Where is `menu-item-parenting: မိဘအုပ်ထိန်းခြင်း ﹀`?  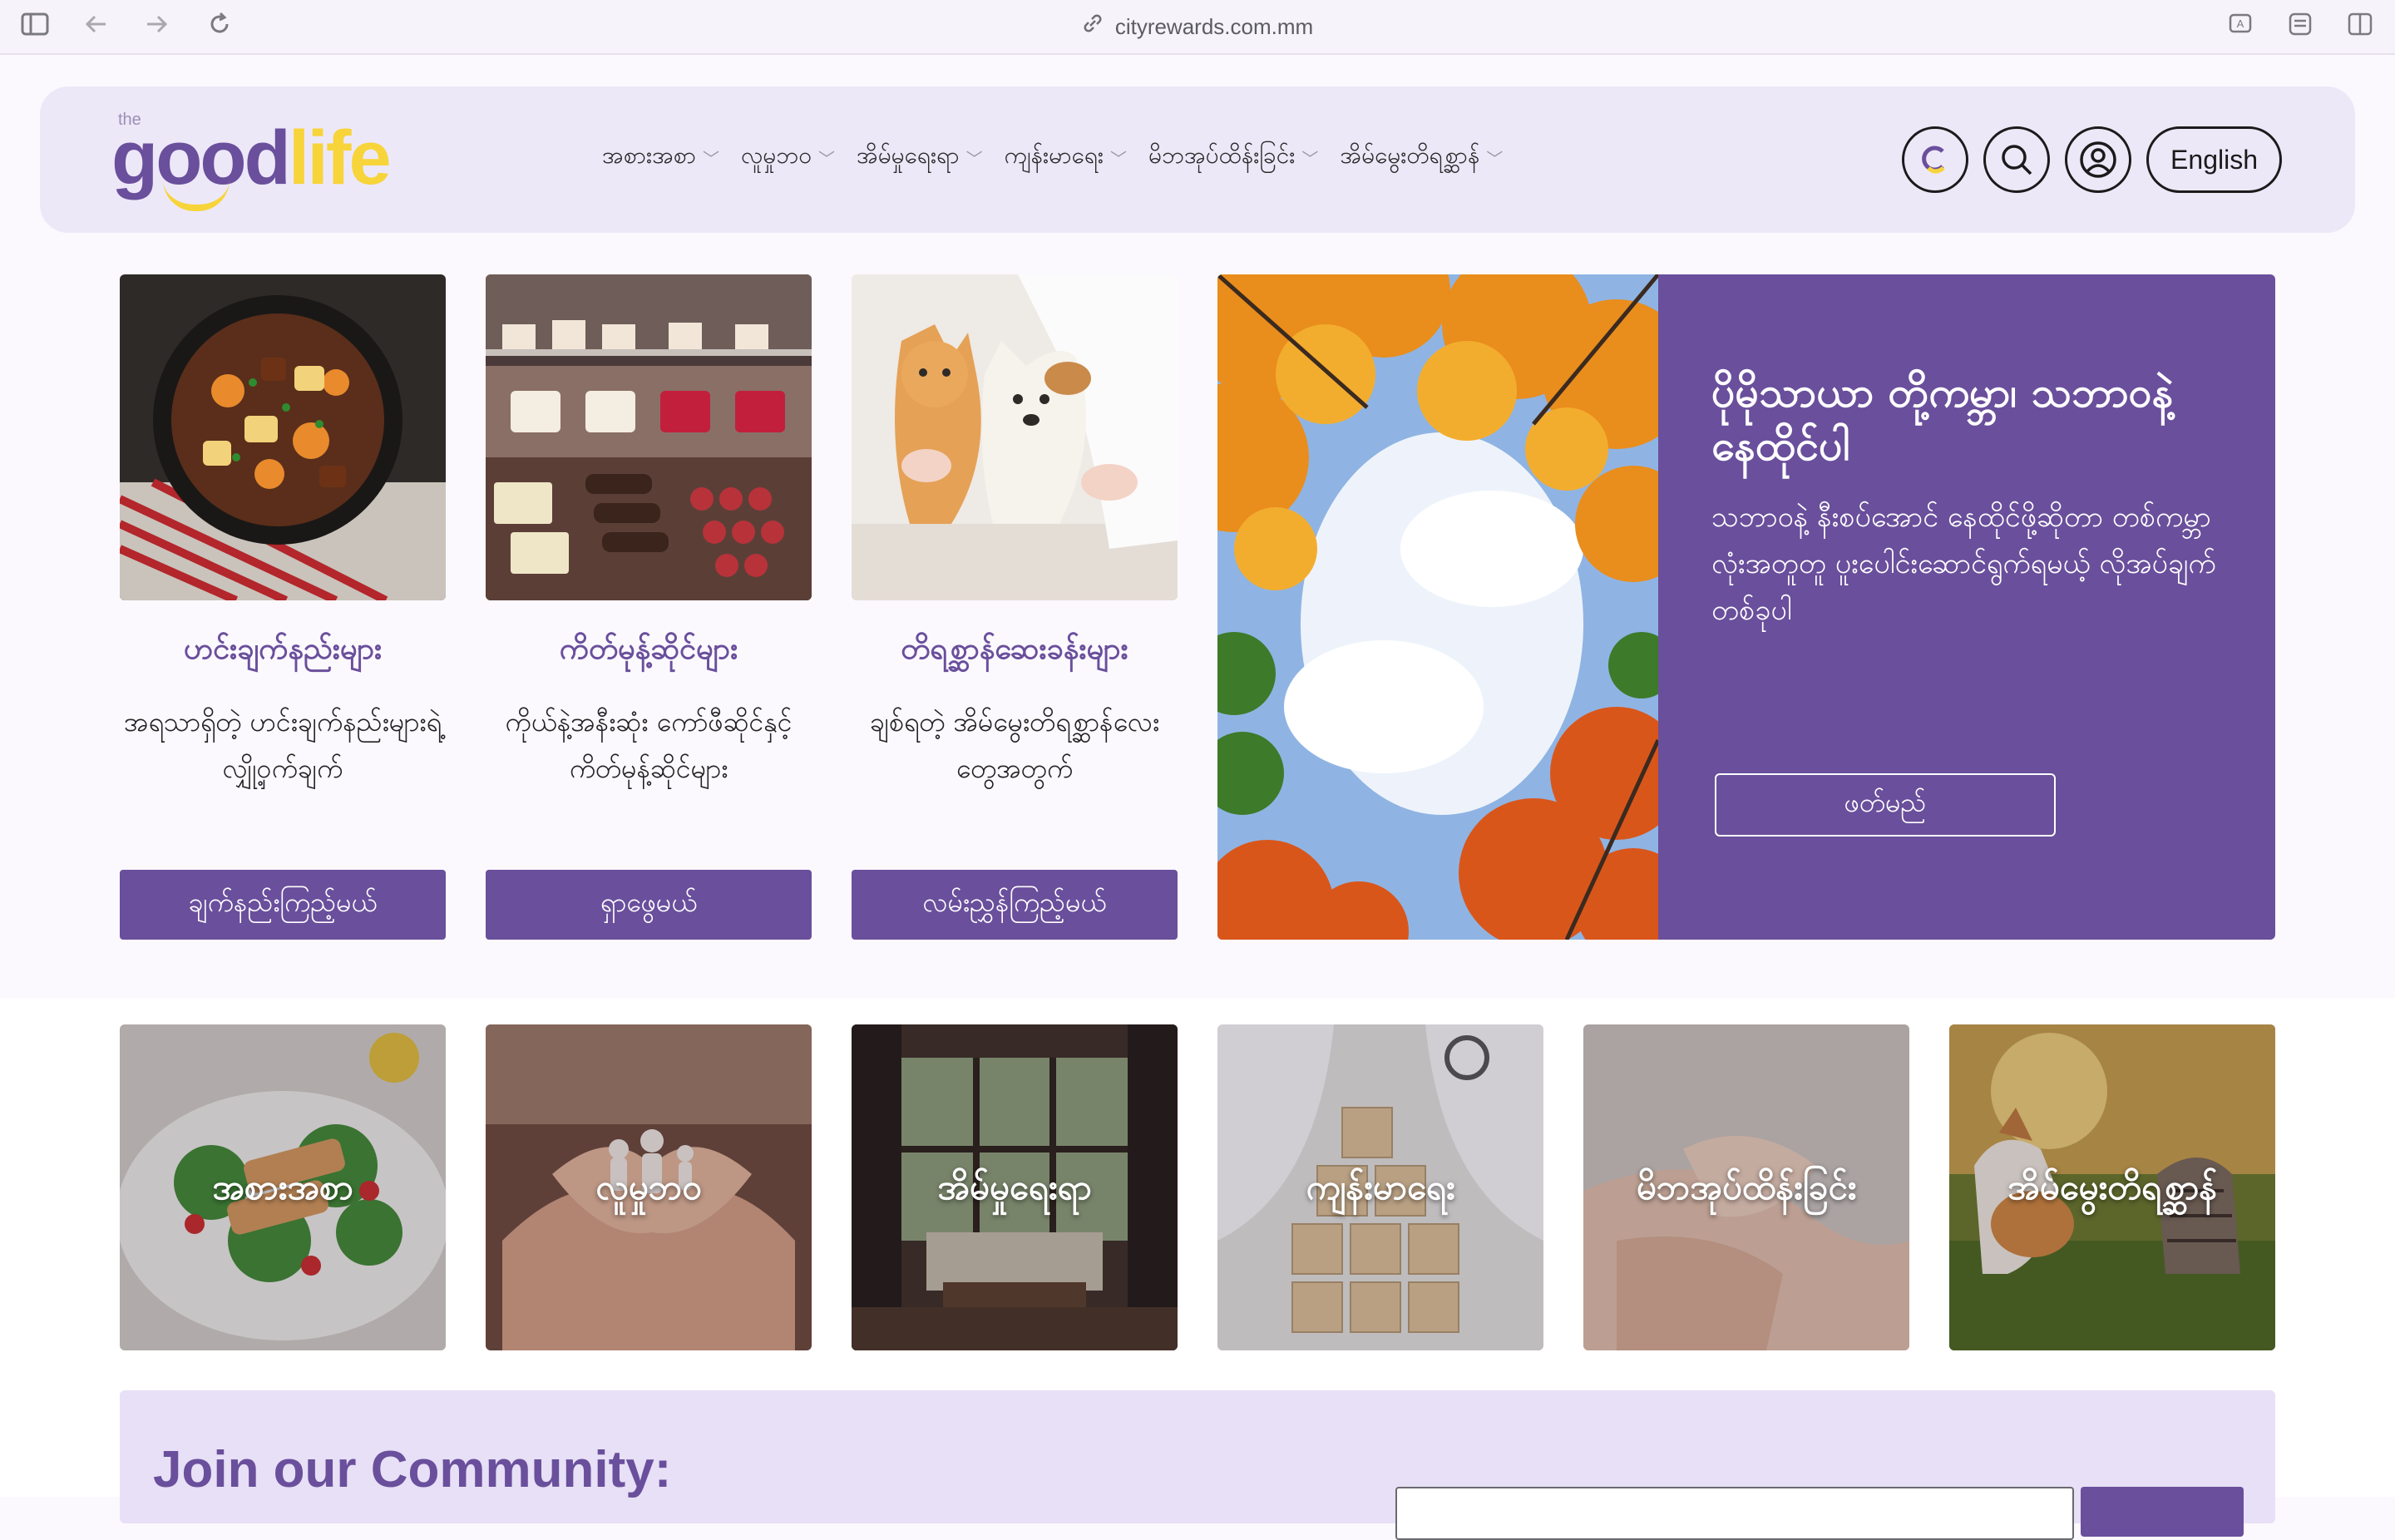 menu-item-parenting: မိဘအုပ်ထိန်းခြင်း ﹀ is located at coordinates (1233, 157).